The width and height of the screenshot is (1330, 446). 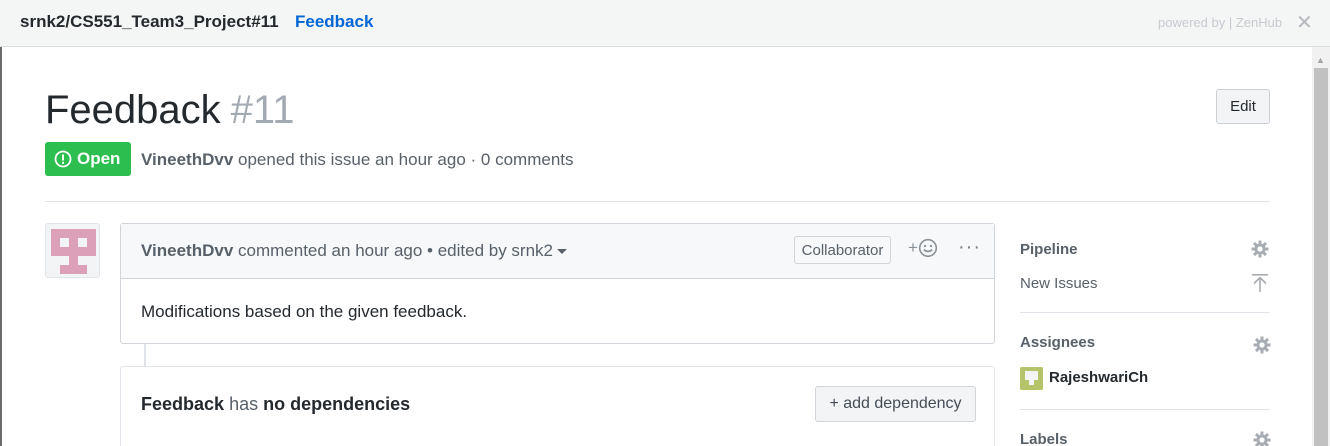 What do you see at coordinates (928, 248) in the screenshot?
I see `smiley-icon` at bounding box center [928, 248].